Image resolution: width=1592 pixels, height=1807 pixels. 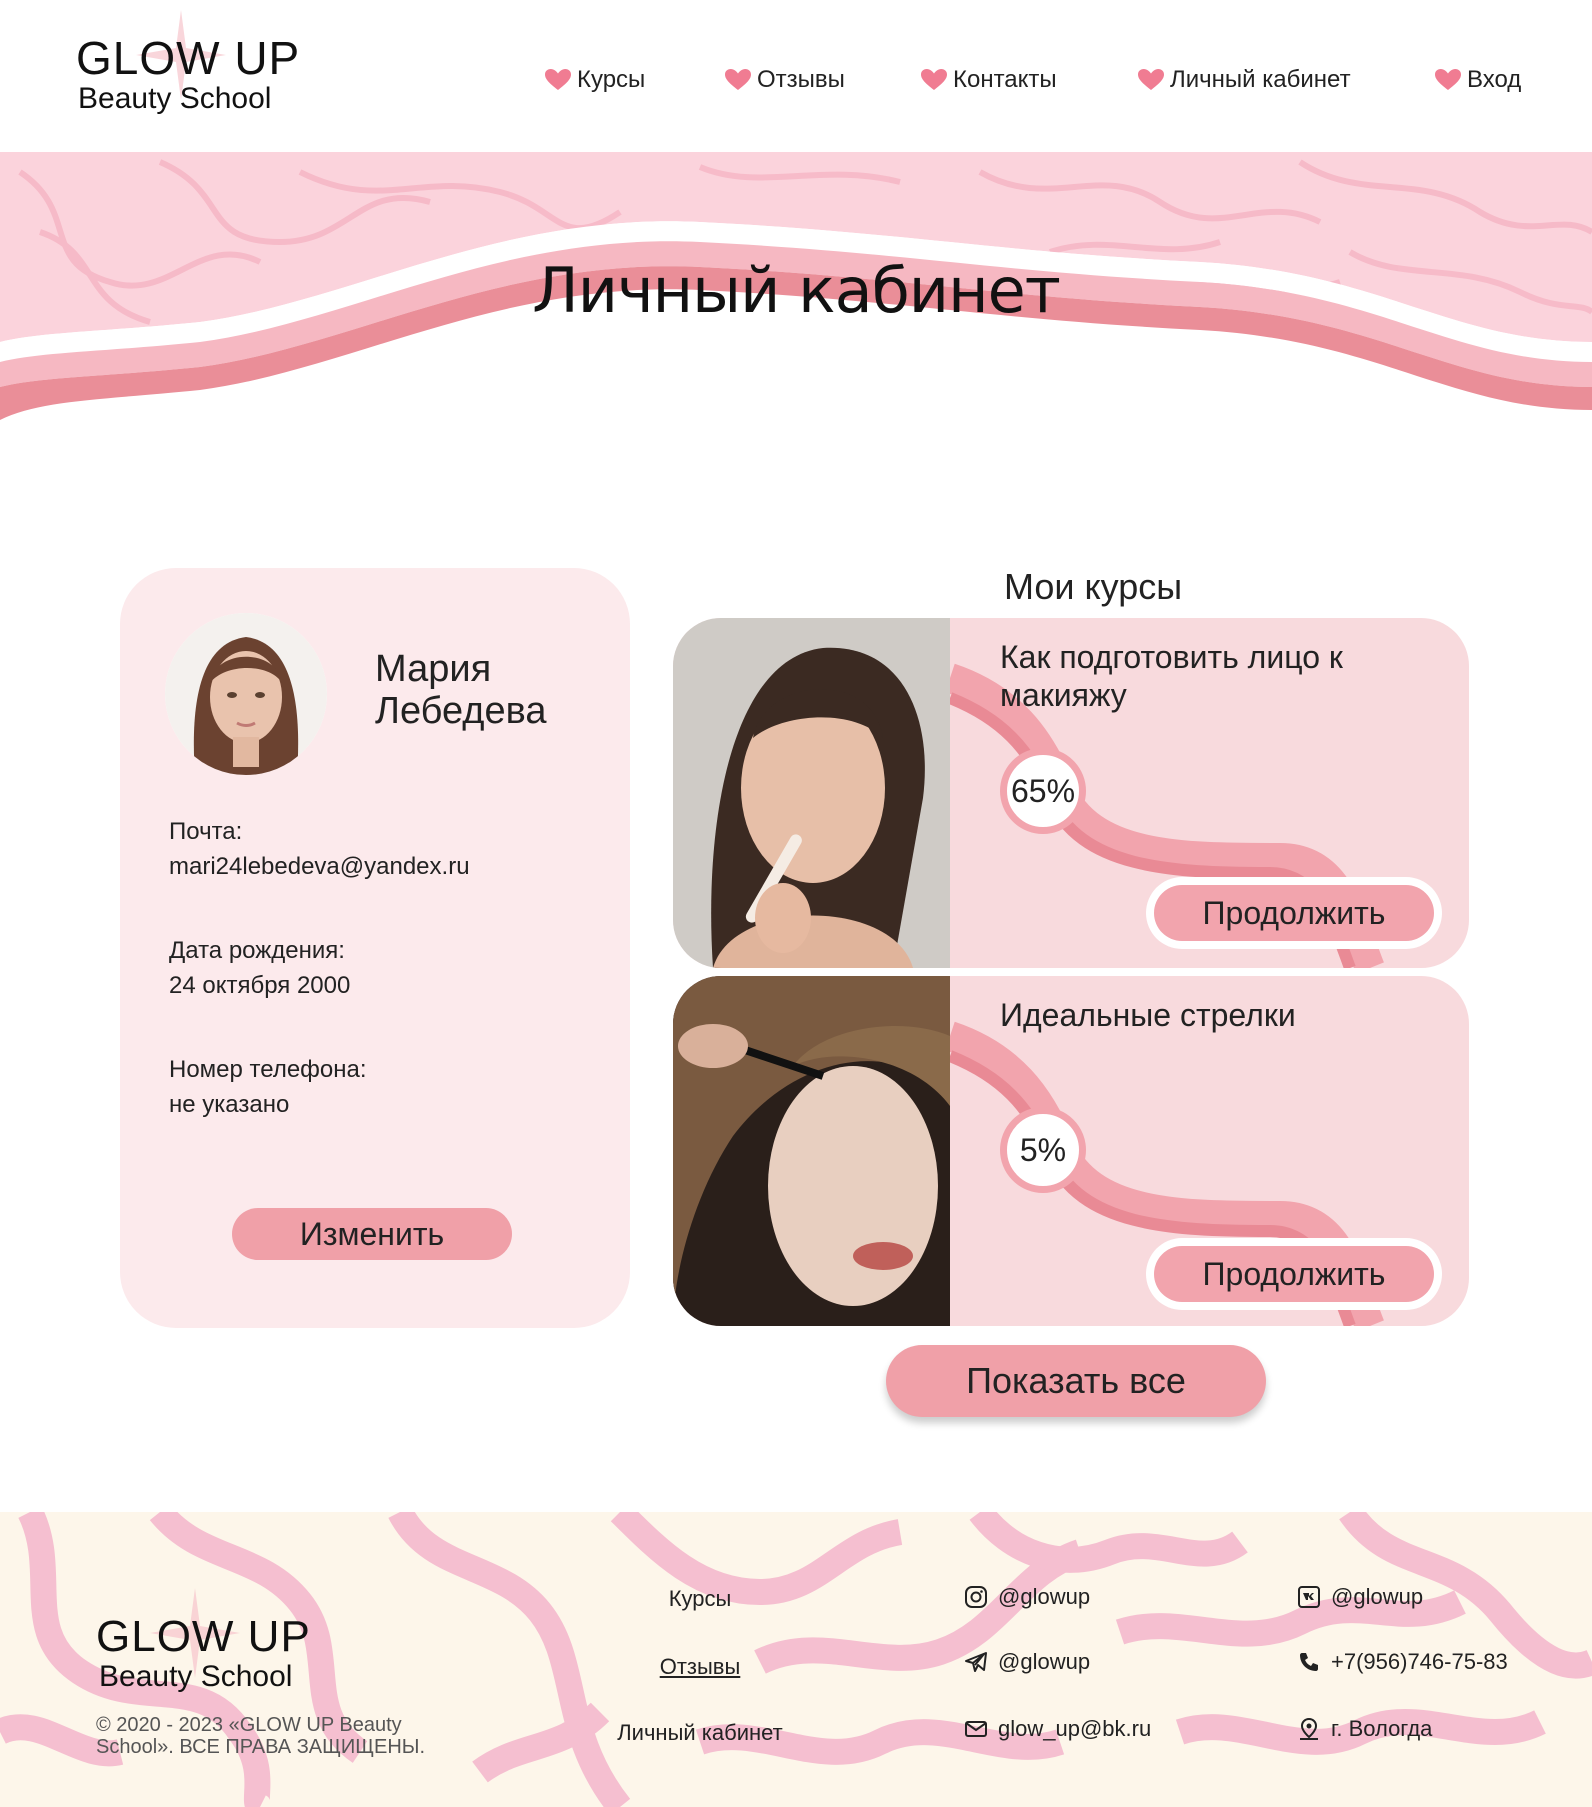 I want to click on nav-courses: Курсы, so click(x=595, y=80).